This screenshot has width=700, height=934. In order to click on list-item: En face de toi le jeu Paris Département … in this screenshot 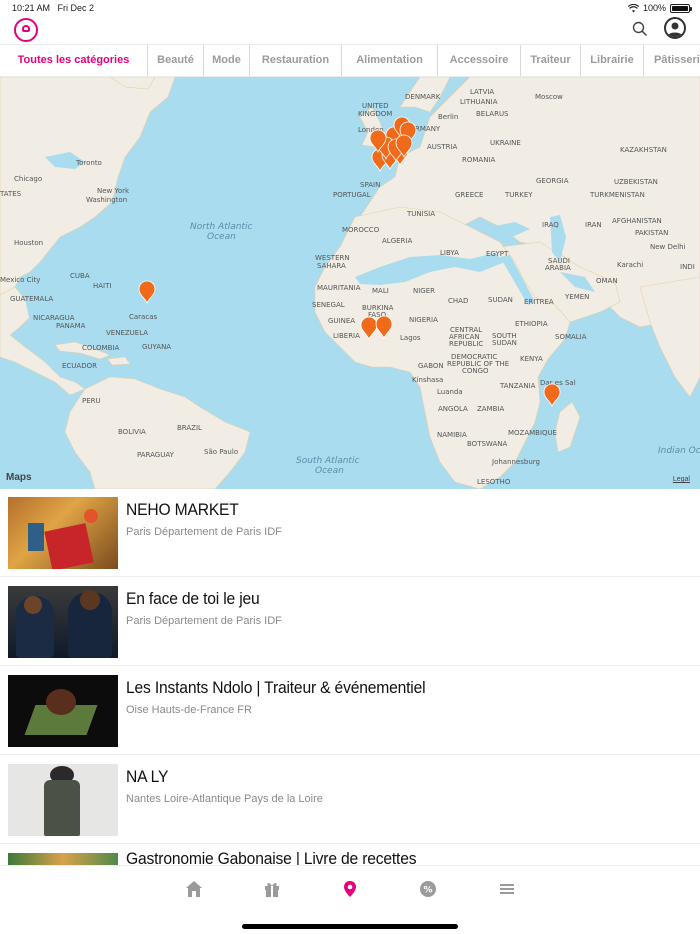, I will do `click(350, 622)`.